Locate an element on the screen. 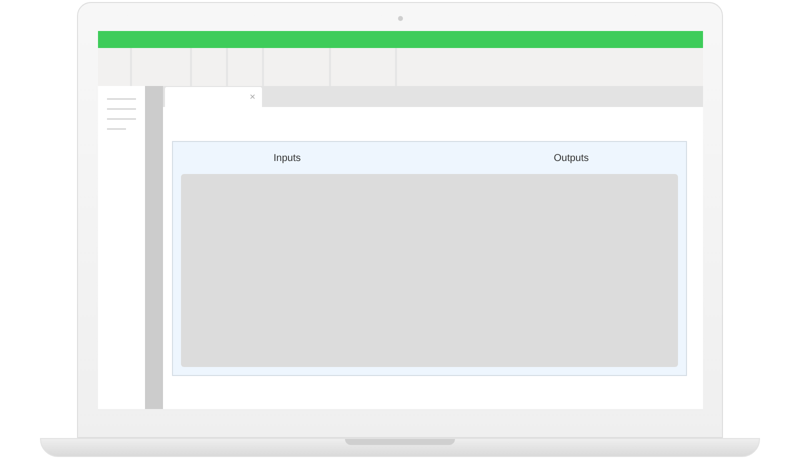  close-button: × is located at coordinates (253, 97).